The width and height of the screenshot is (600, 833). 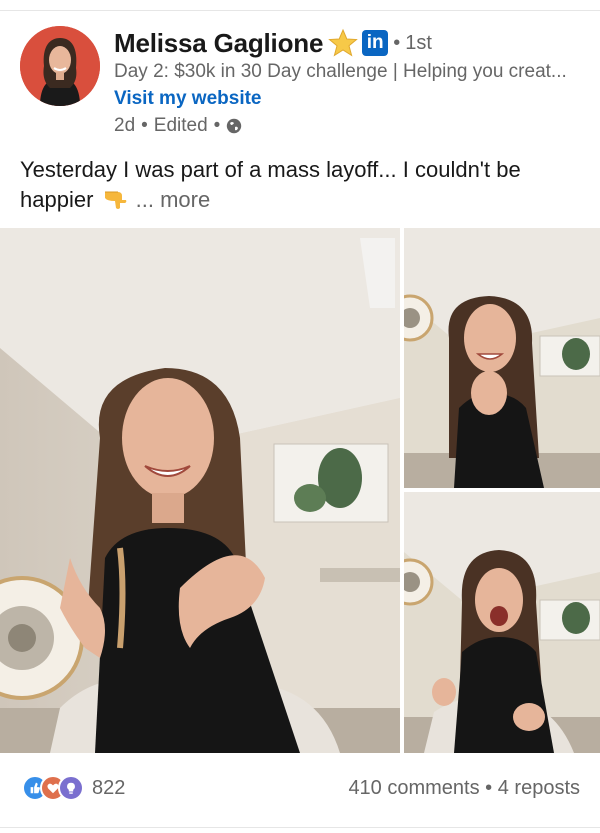 What do you see at coordinates (188, 99) in the screenshot?
I see `visit-website-link: Visit my website` at bounding box center [188, 99].